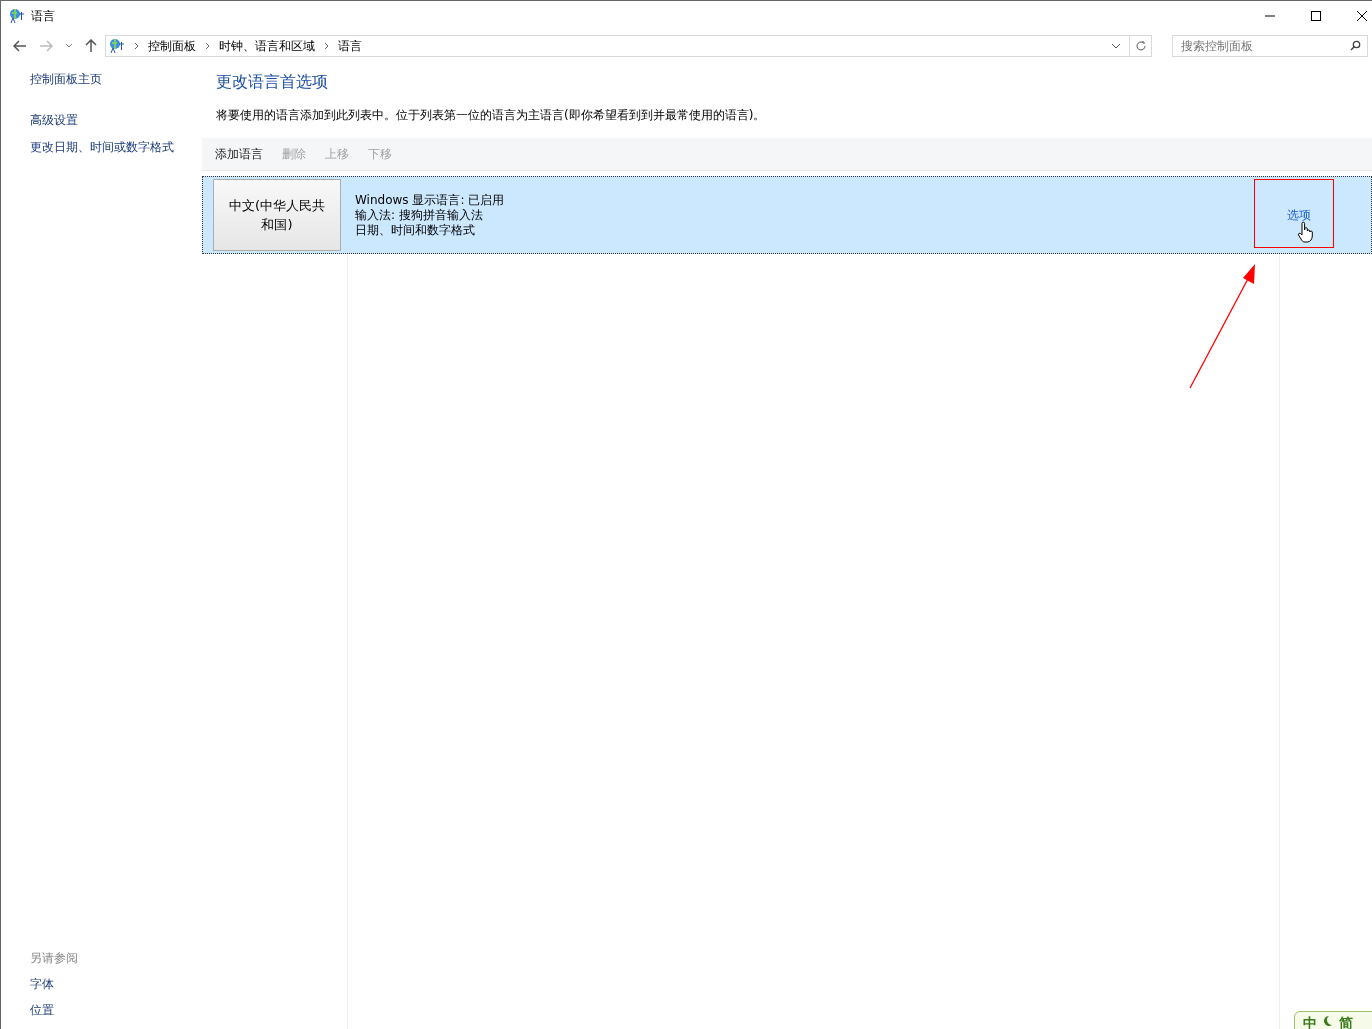 Image resolution: width=1372 pixels, height=1029 pixels. I want to click on sidebar-link: 控制面板主页, so click(116, 79).